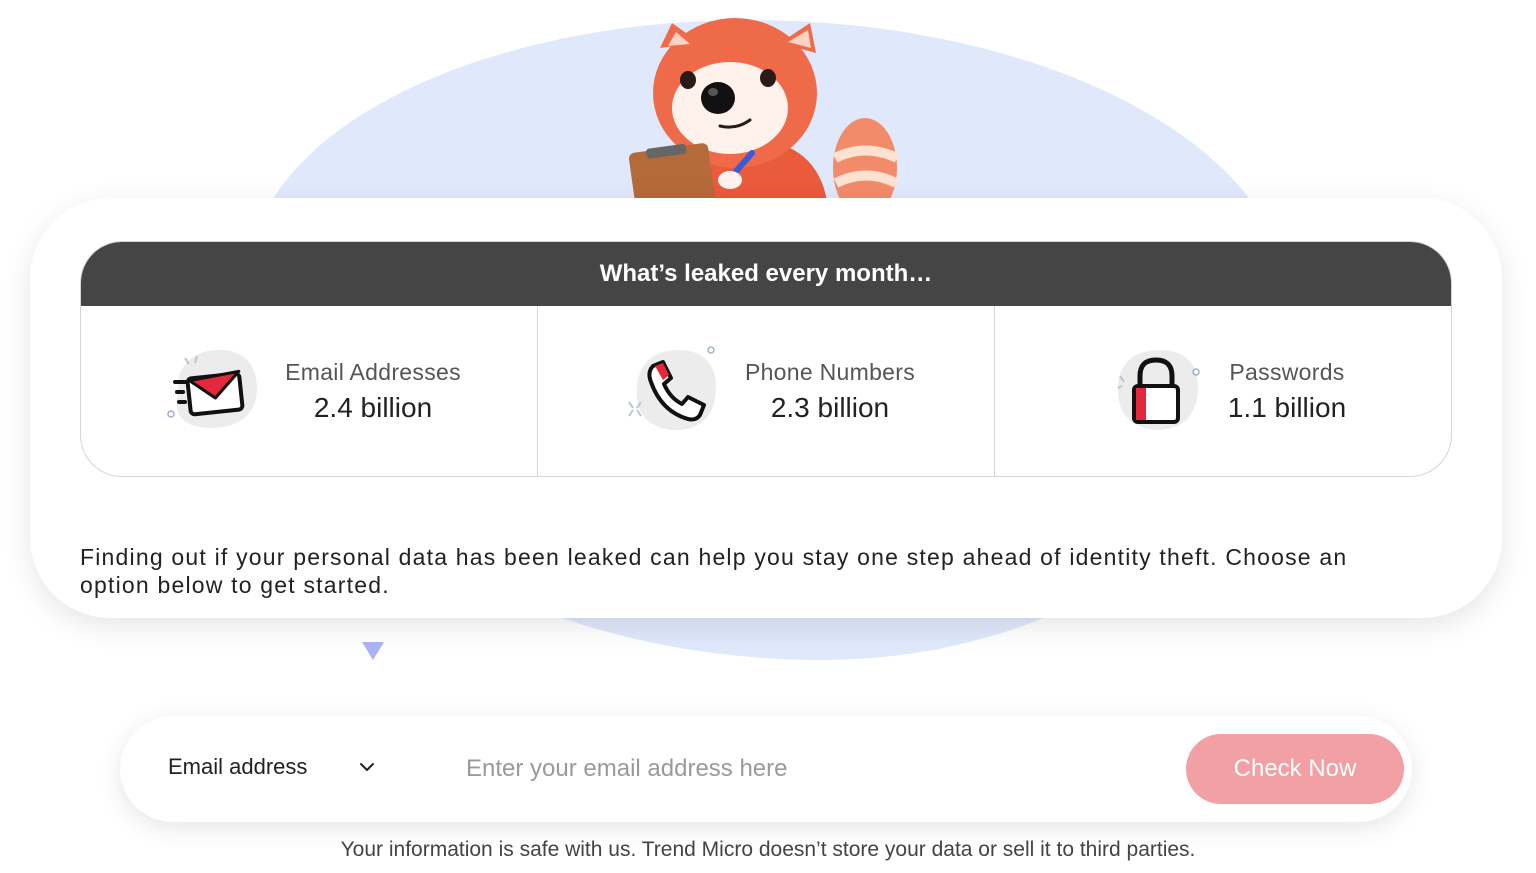 This screenshot has width=1536, height=873. I want to click on stat-label: Passwords, so click(1287, 371).